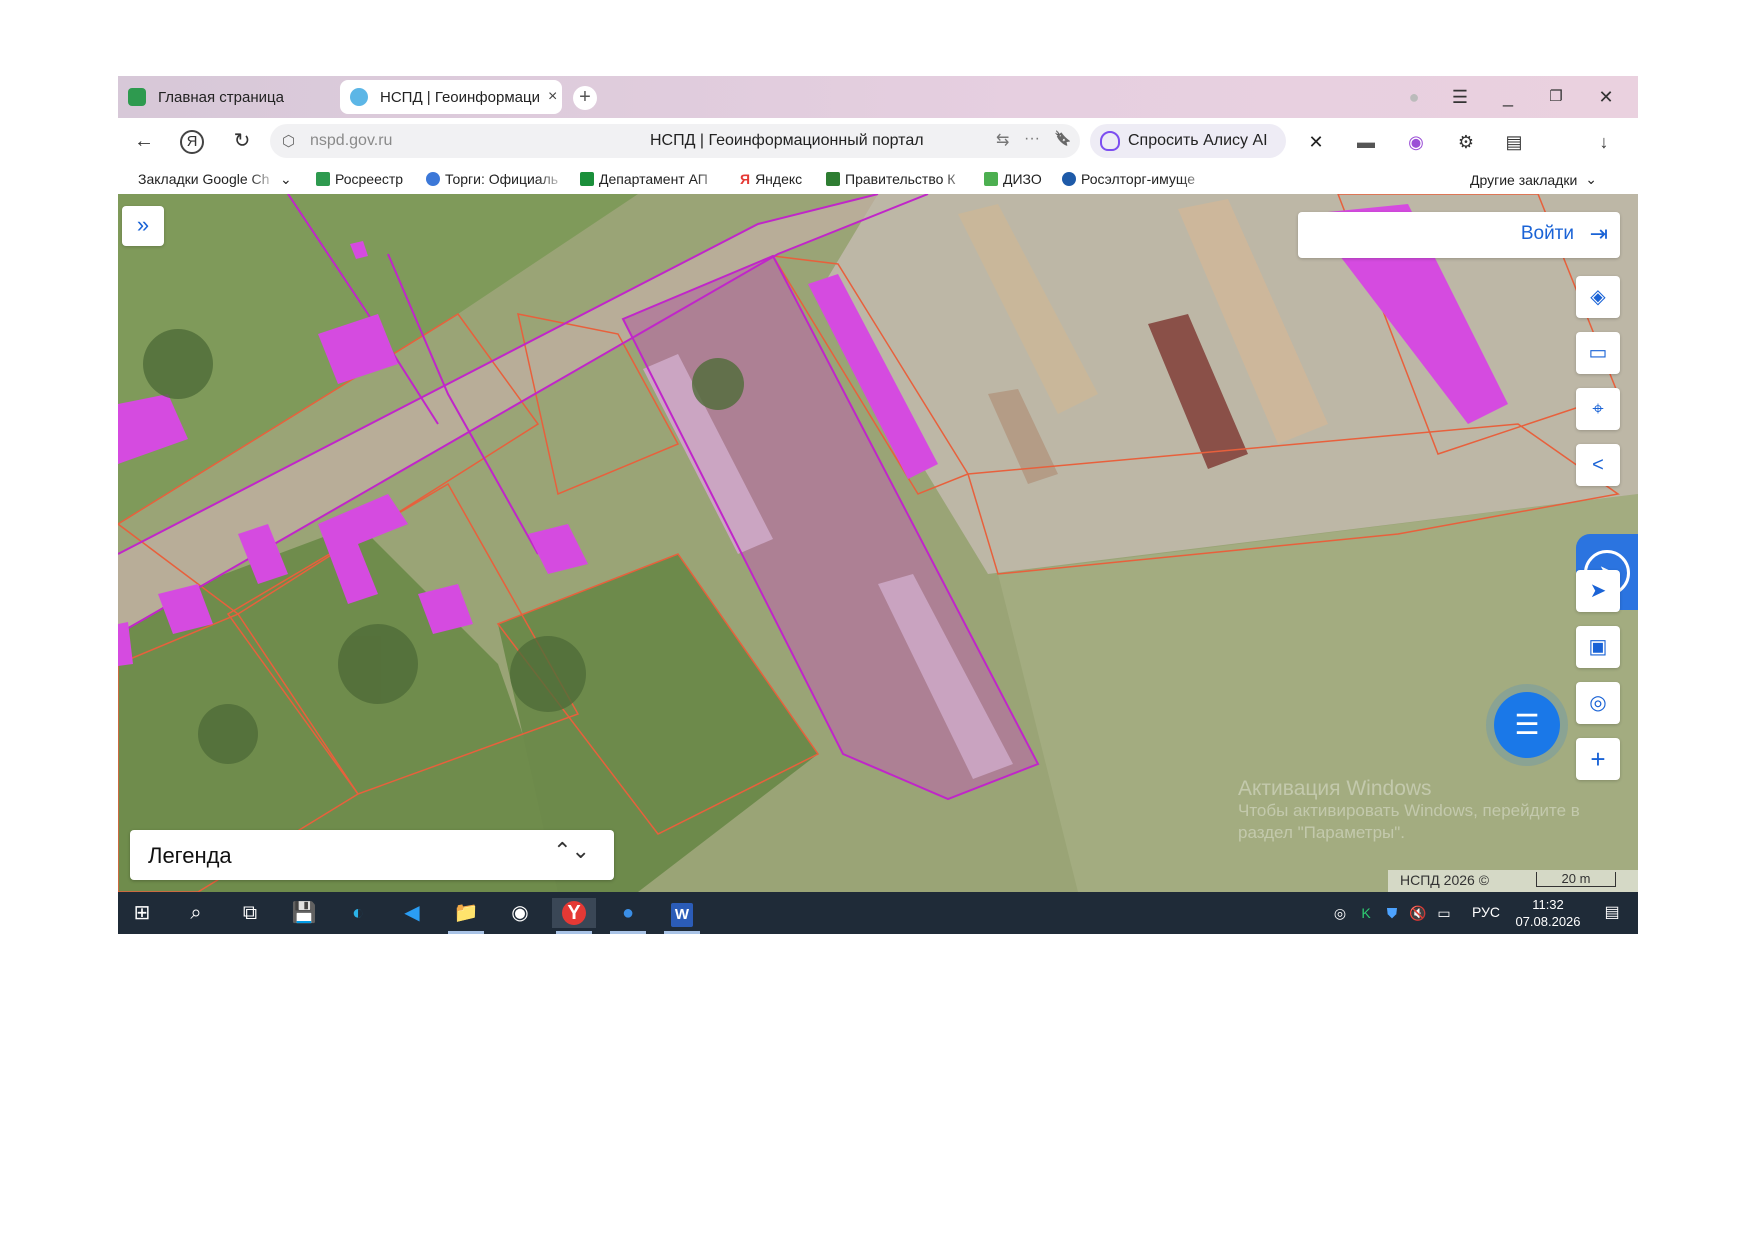  I want to click on app3-icon: ●, so click(628, 913).